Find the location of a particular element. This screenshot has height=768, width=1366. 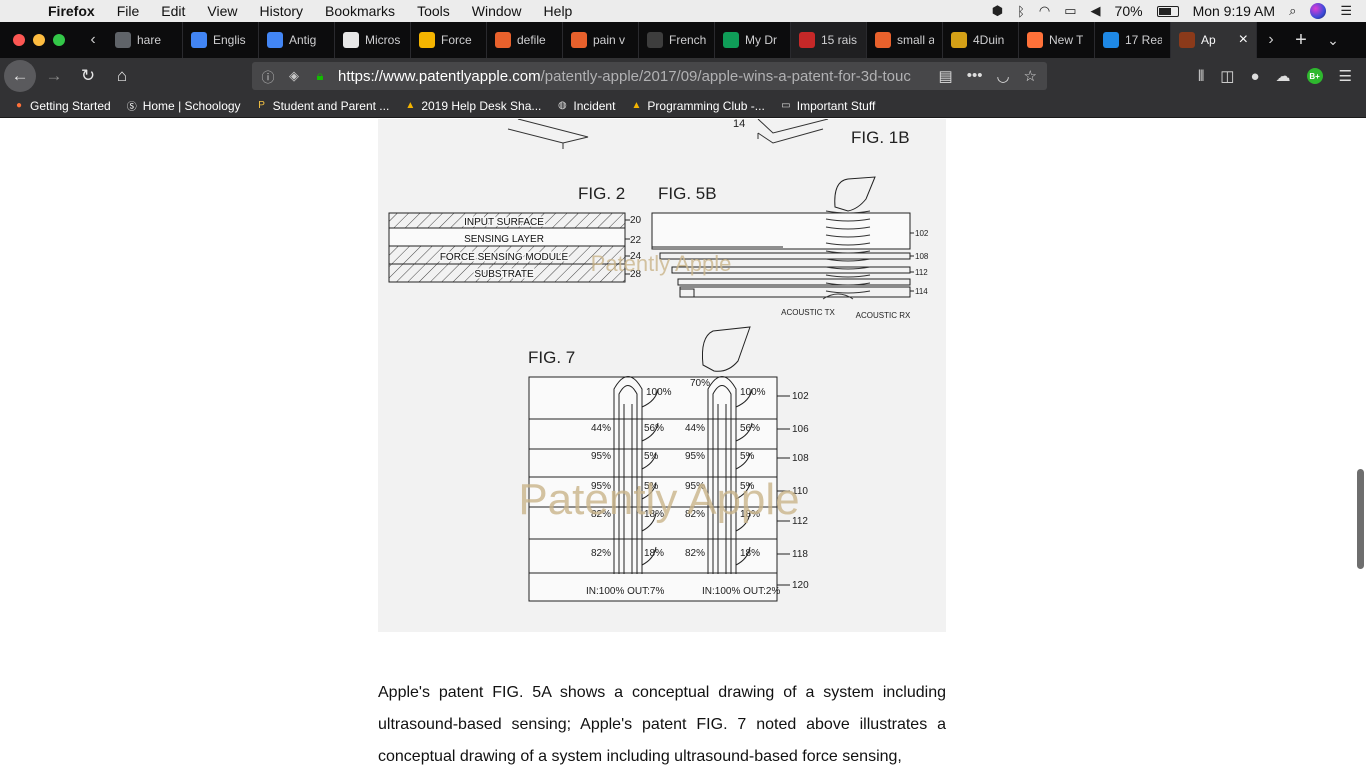

wifi-icon: ◠ is located at coordinates (1044, 11).